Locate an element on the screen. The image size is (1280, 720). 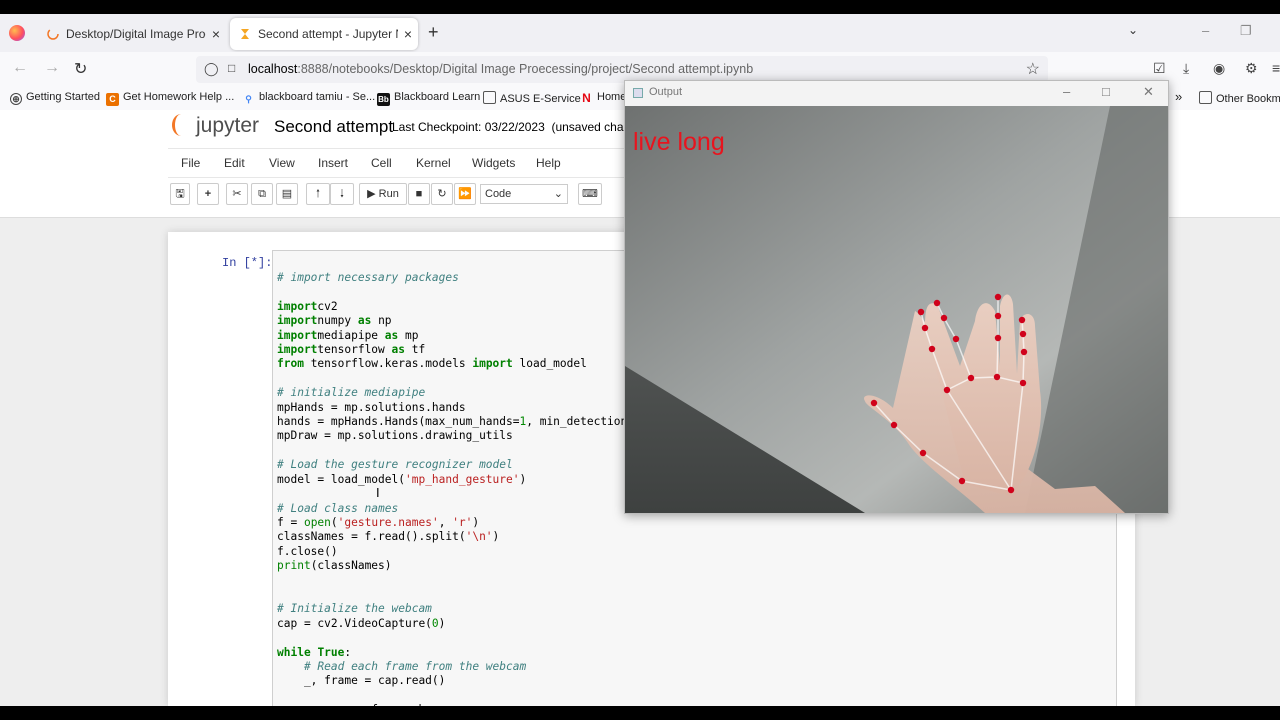
code-line: _, frame = cap.read() is located at coordinates (361, 681).